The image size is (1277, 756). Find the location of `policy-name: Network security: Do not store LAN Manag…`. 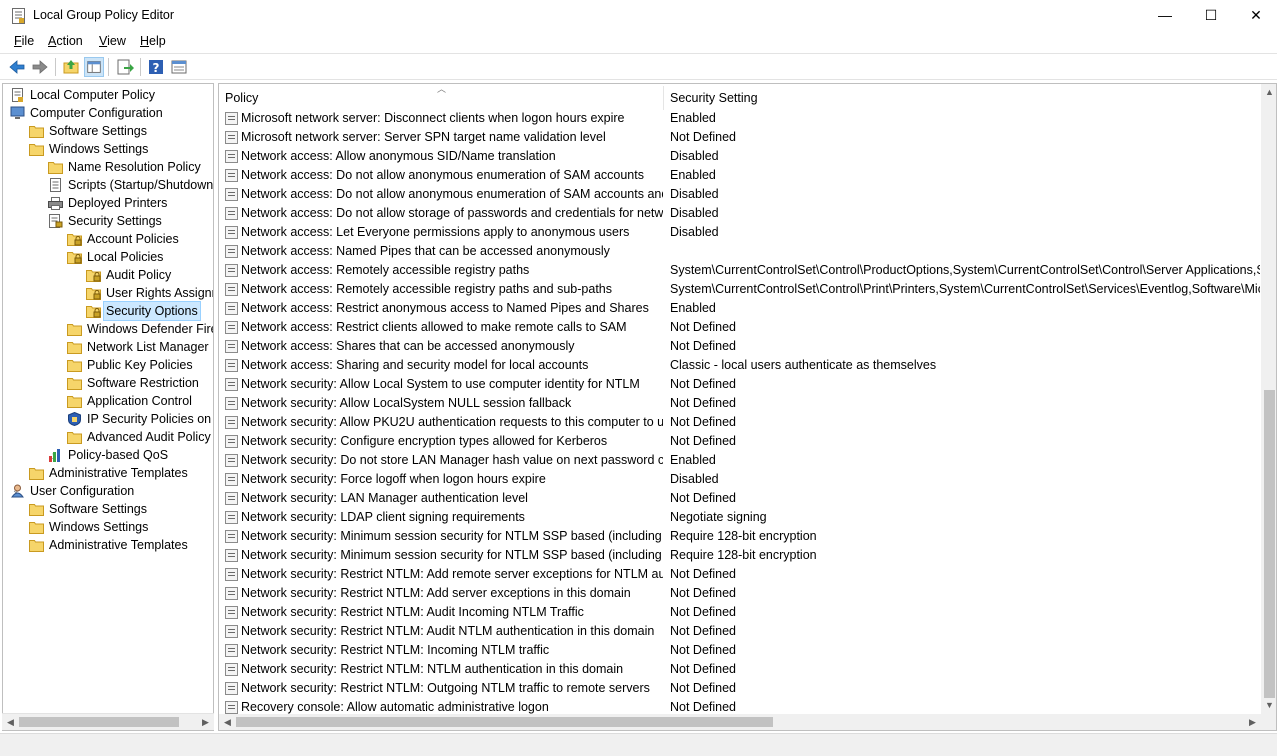

policy-name: Network security: Do not store LAN Manag… is located at coordinates (452, 460).